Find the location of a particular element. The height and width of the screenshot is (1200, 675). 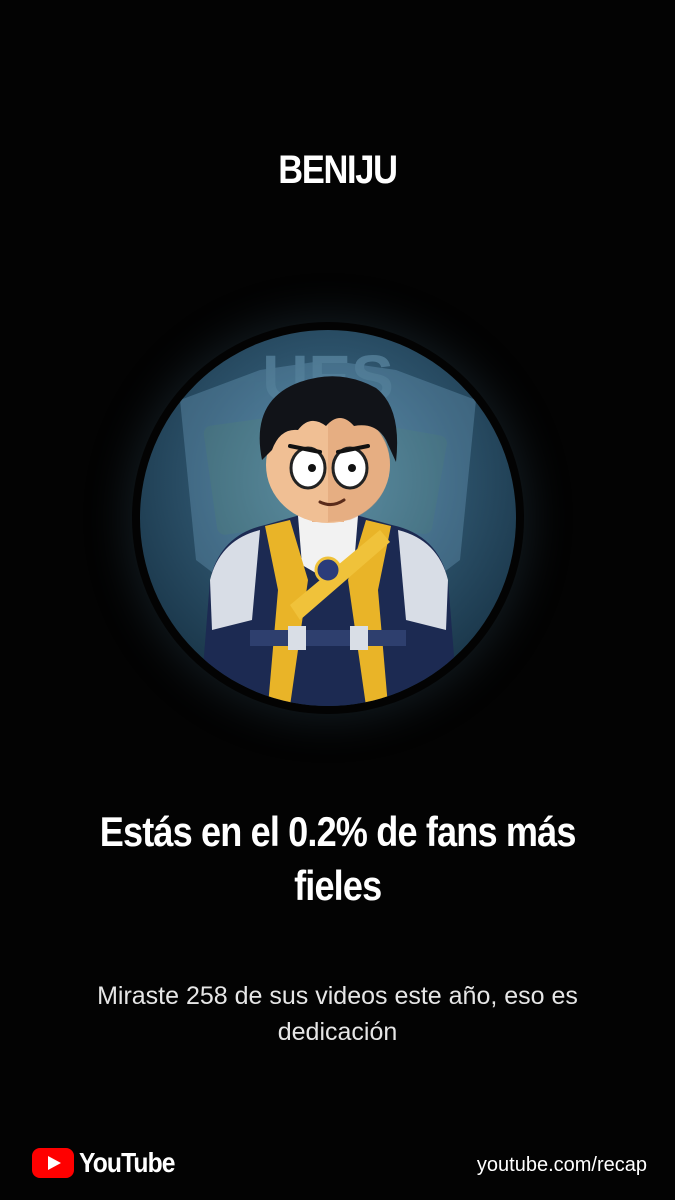

recap-url: youtube.com/recap is located at coordinates (561, 1165).